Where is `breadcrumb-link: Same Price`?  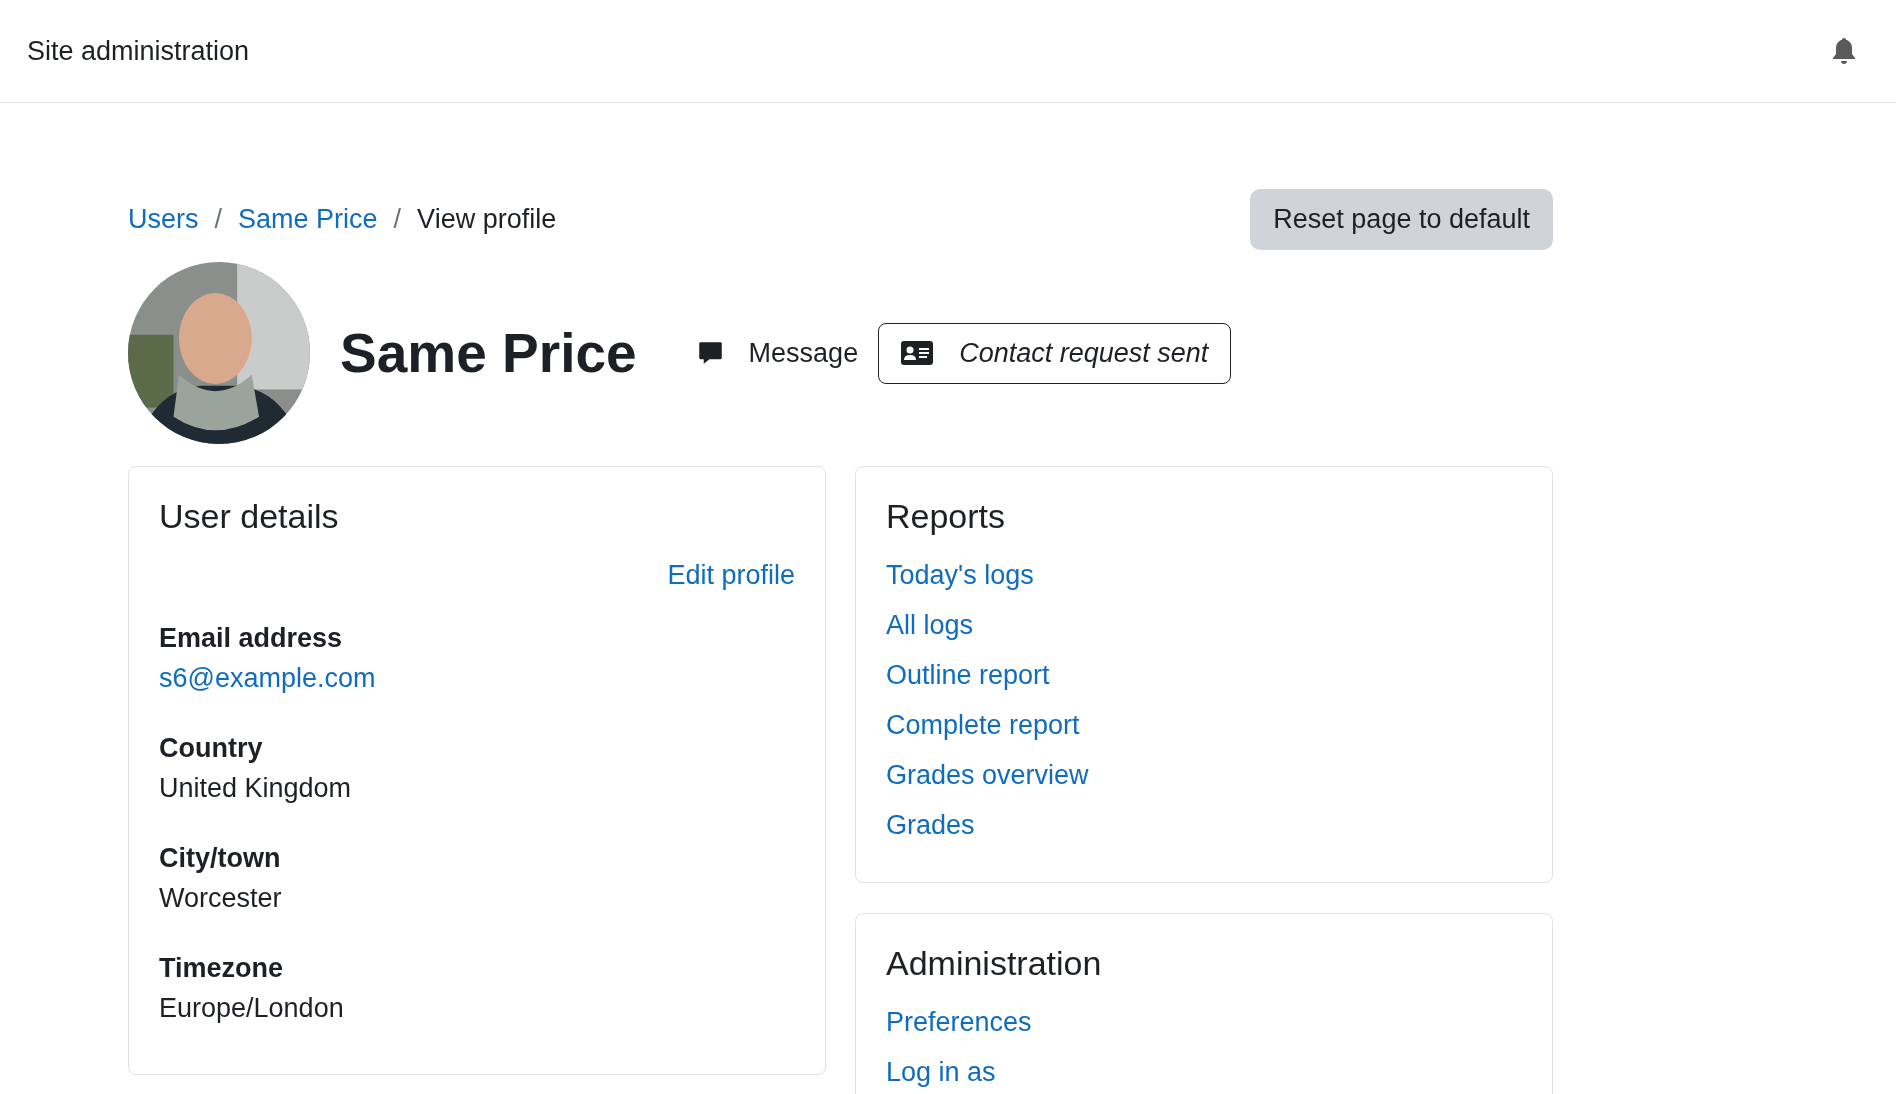
breadcrumb-link: Same Price is located at coordinates (308, 219).